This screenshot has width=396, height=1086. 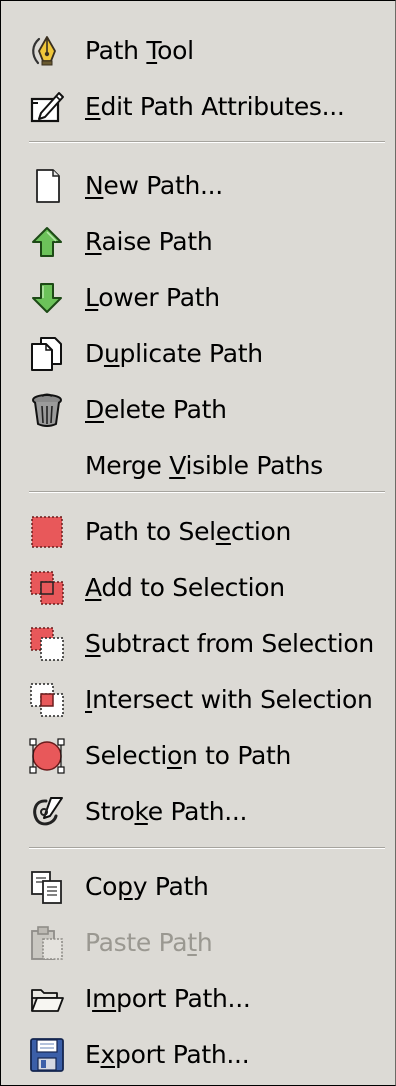 I want to click on copy-icon, so click(x=46, y=887).